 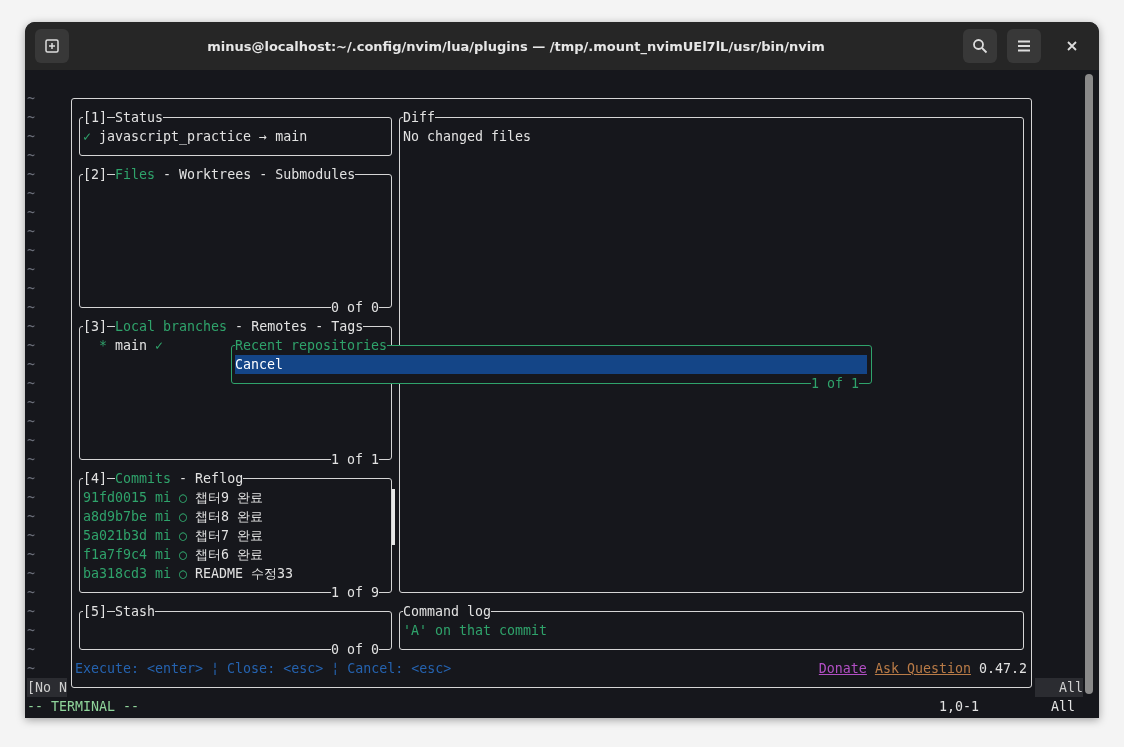 What do you see at coordinates (95, 478) in the screenshot?
I see `panel-number: [4]` at bounding box center [95, 478].